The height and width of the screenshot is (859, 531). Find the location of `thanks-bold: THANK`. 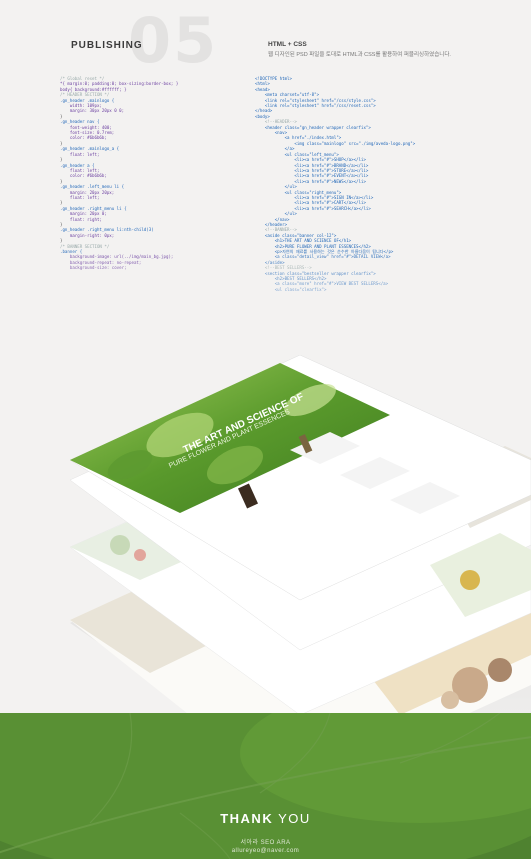

thanks-bold: THANK is located at coordinates (247, 818).